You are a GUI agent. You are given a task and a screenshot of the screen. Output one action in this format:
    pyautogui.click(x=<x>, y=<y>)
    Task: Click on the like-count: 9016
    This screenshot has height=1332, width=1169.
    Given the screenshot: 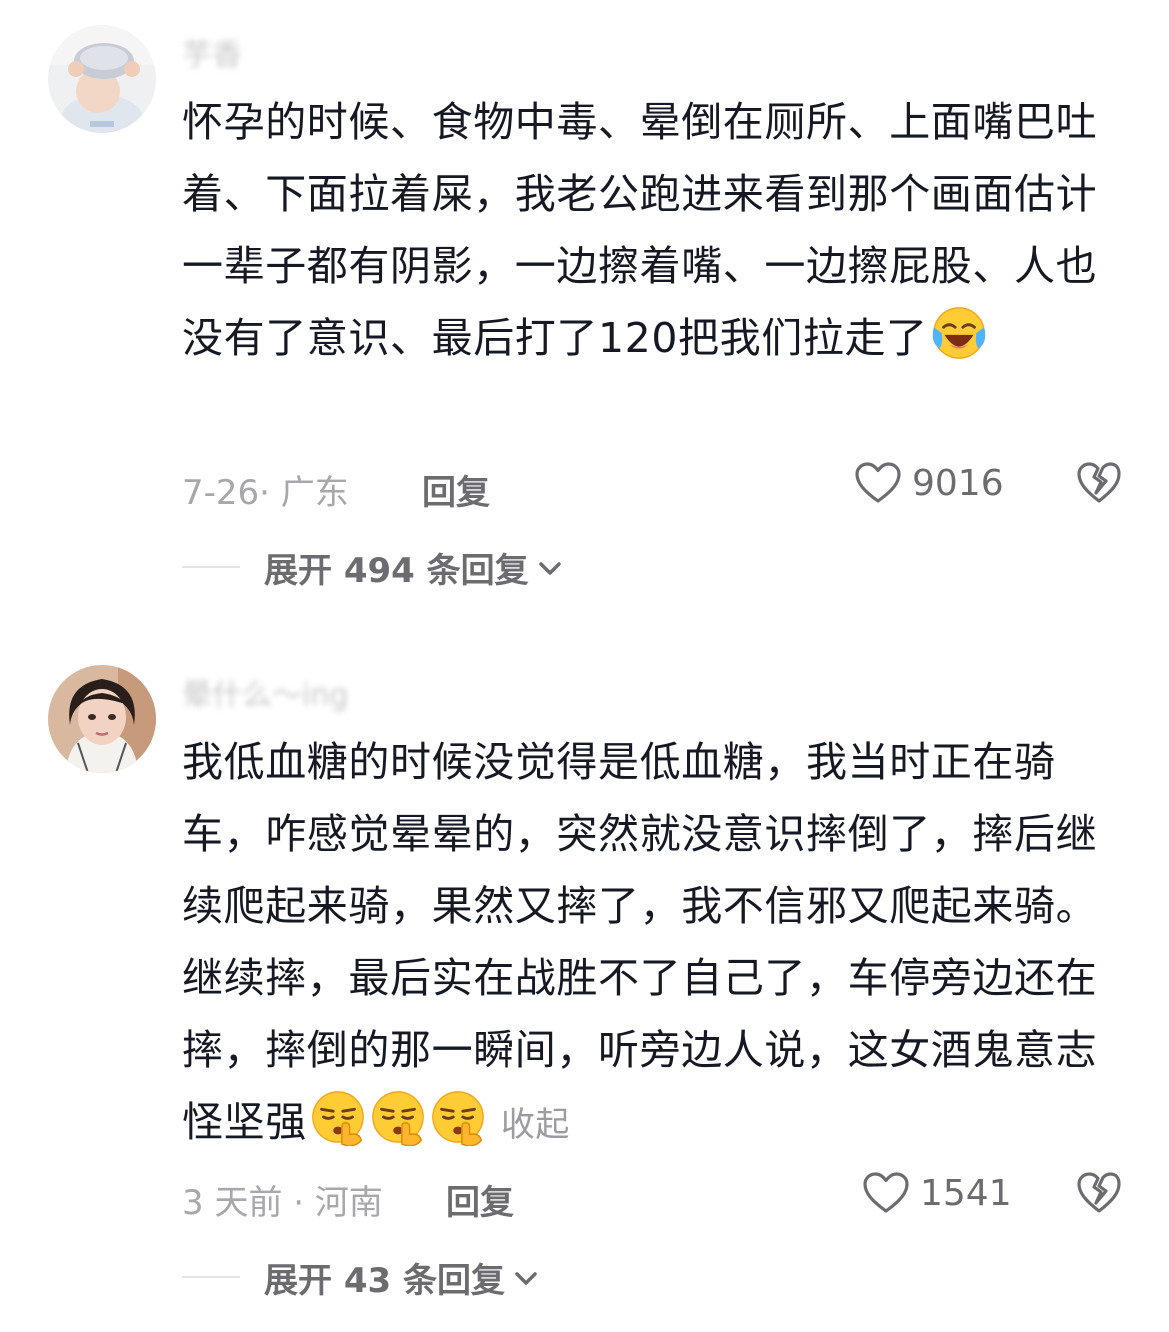 What is the action you would take?
    pyautogui.click(x=958, y=483)
    